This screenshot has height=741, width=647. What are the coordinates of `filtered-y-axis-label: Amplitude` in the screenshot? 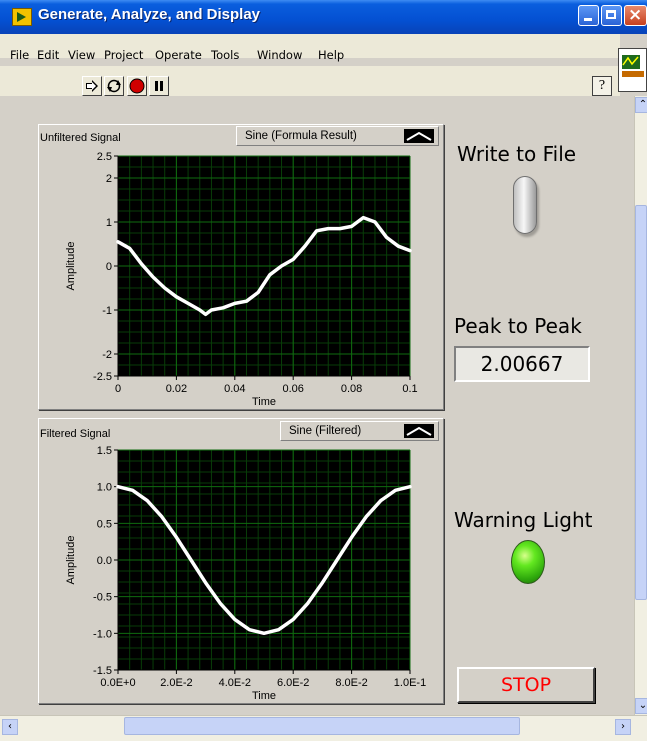 It's located at (71, 560).